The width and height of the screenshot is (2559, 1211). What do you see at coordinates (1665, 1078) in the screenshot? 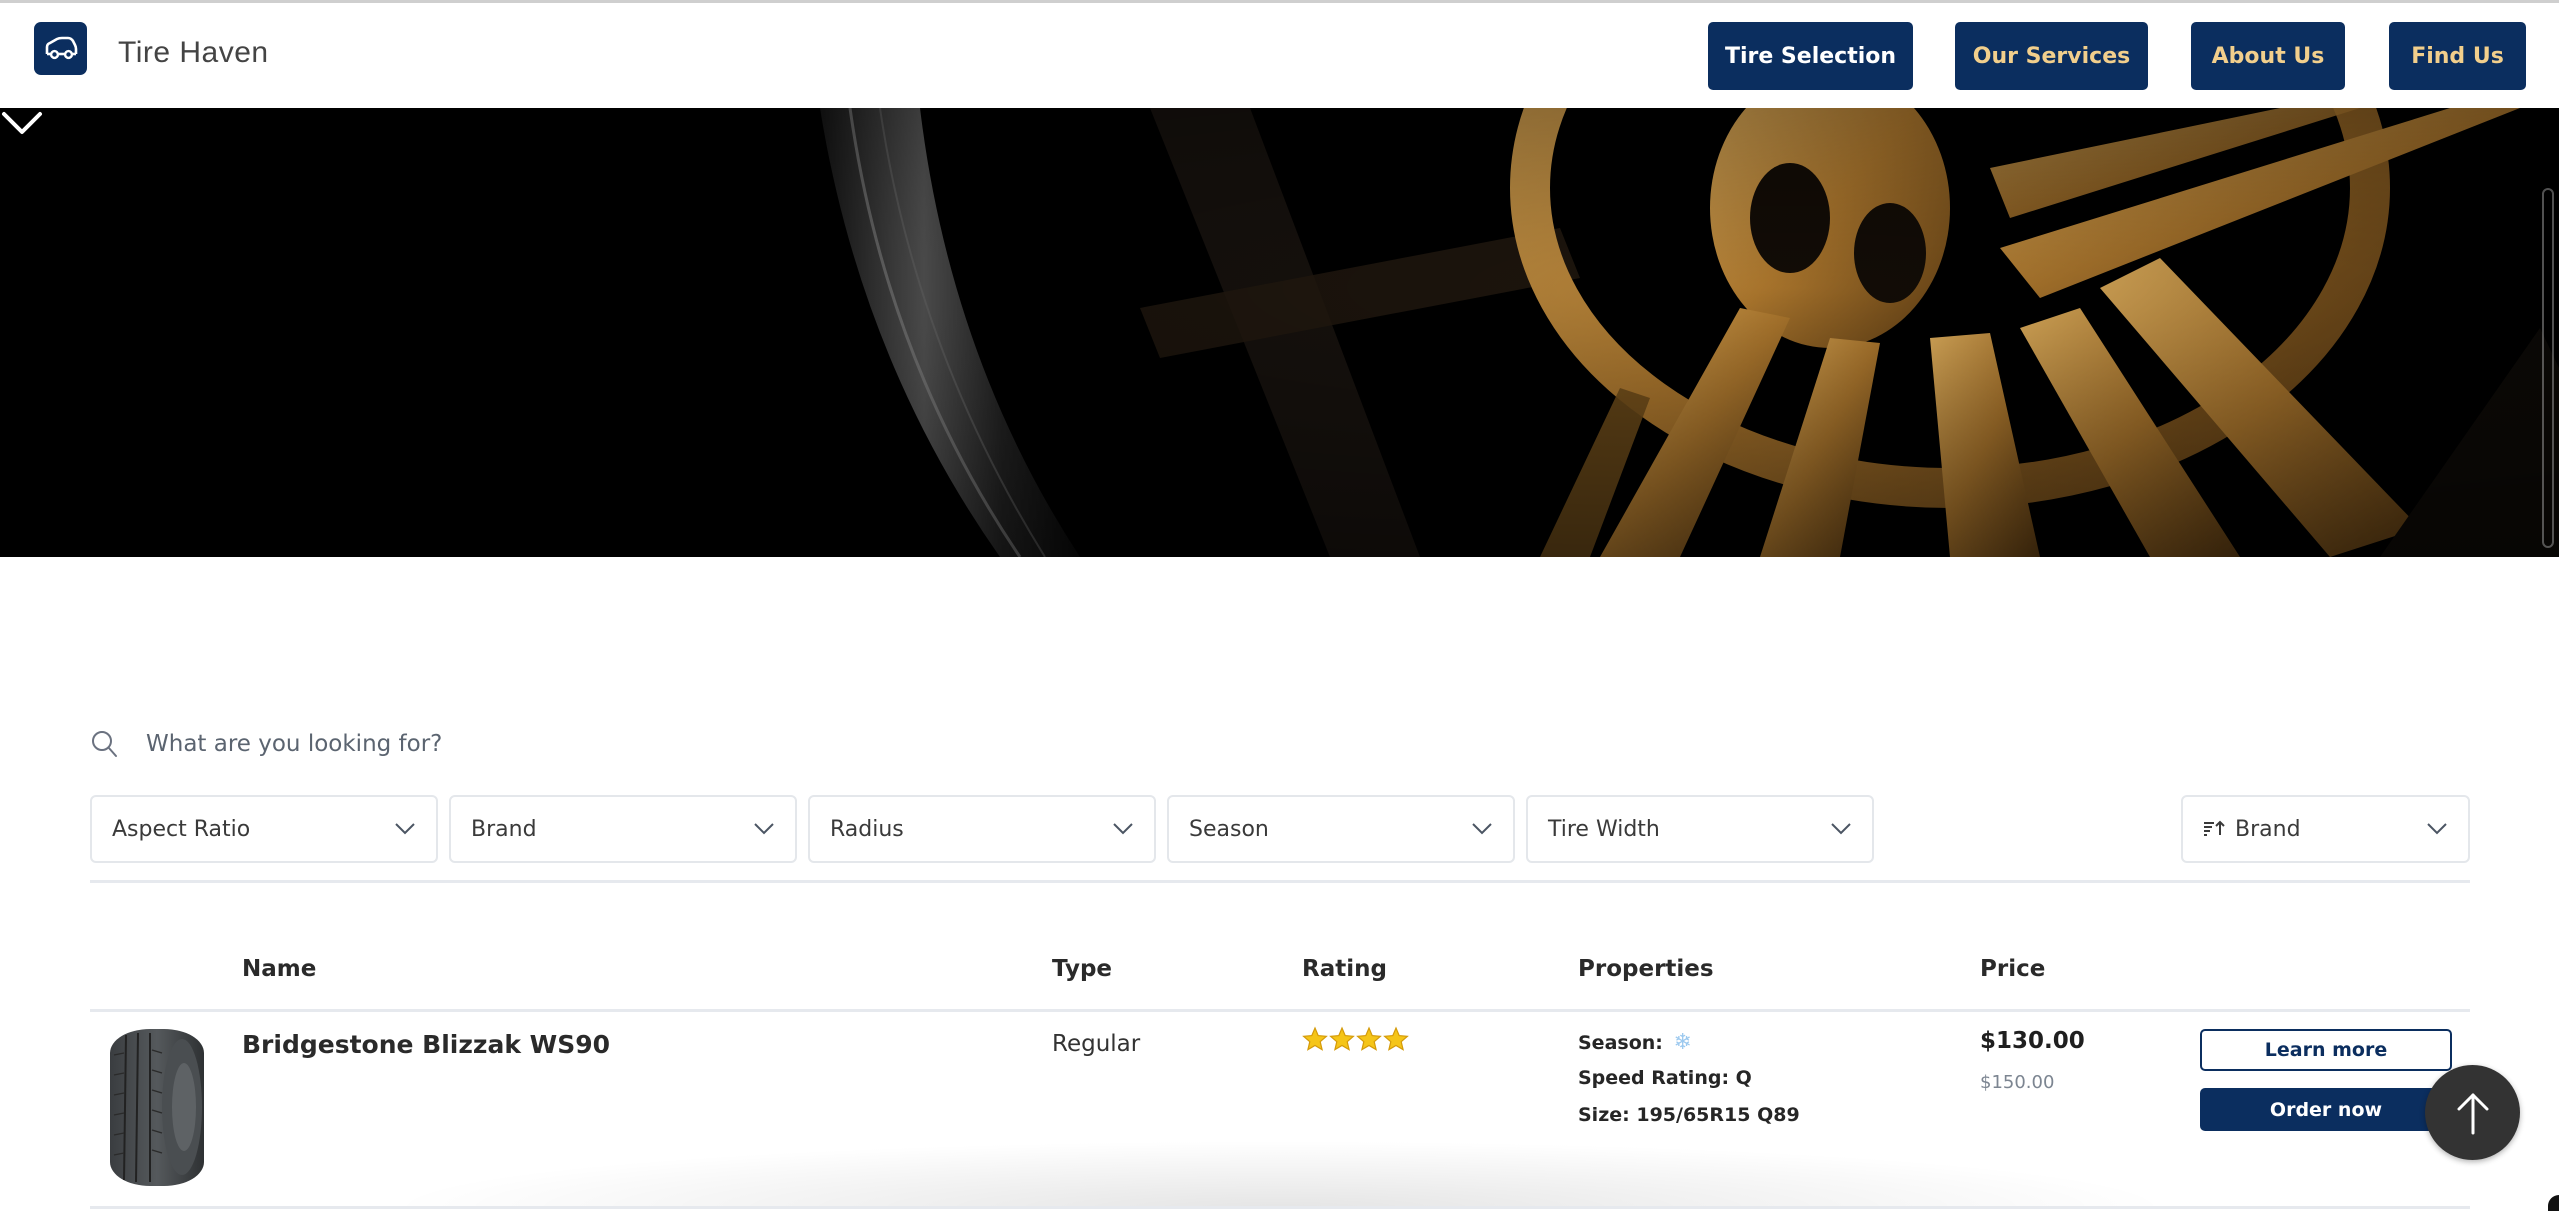
I see `property-speed-rating: Speed Rating: Q` at bounding box center [1665, 1078].